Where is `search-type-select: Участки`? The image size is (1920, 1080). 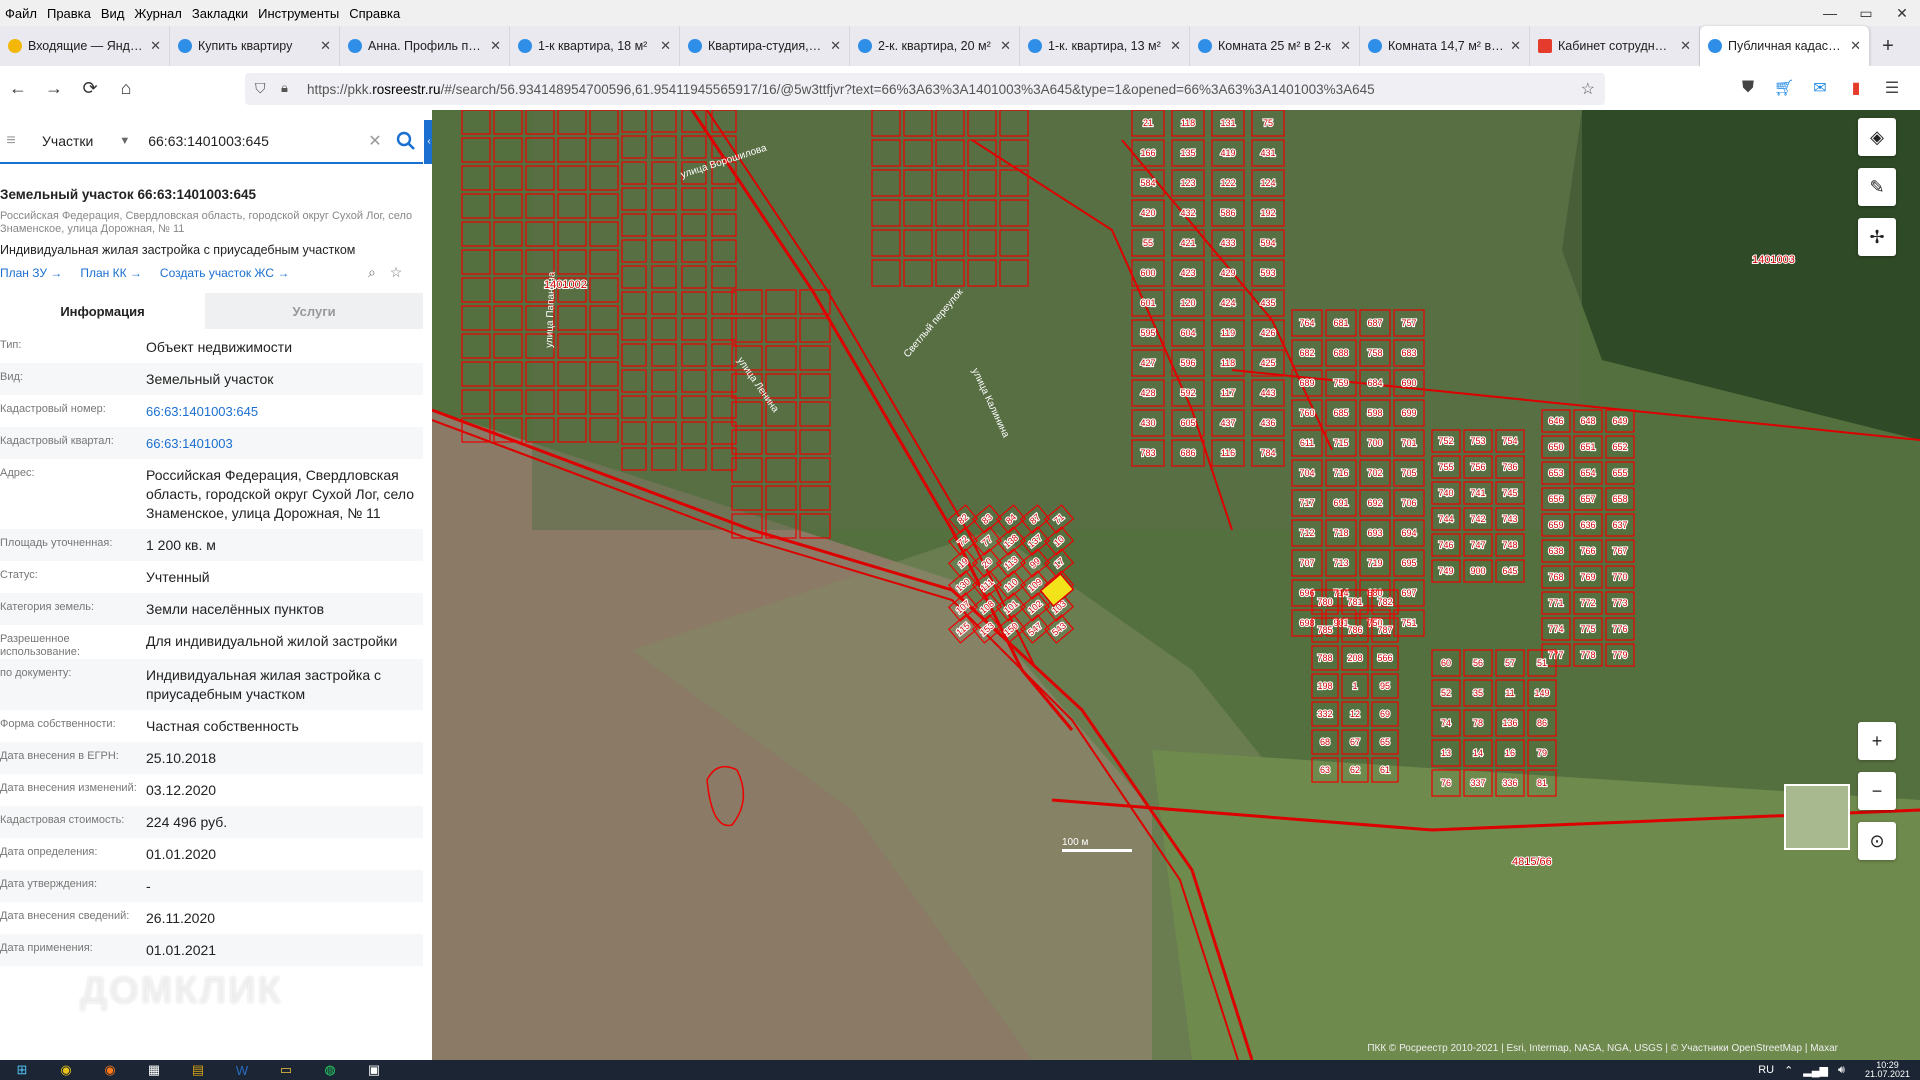 search-type-select: Участки is located at coordinates (67, 141).